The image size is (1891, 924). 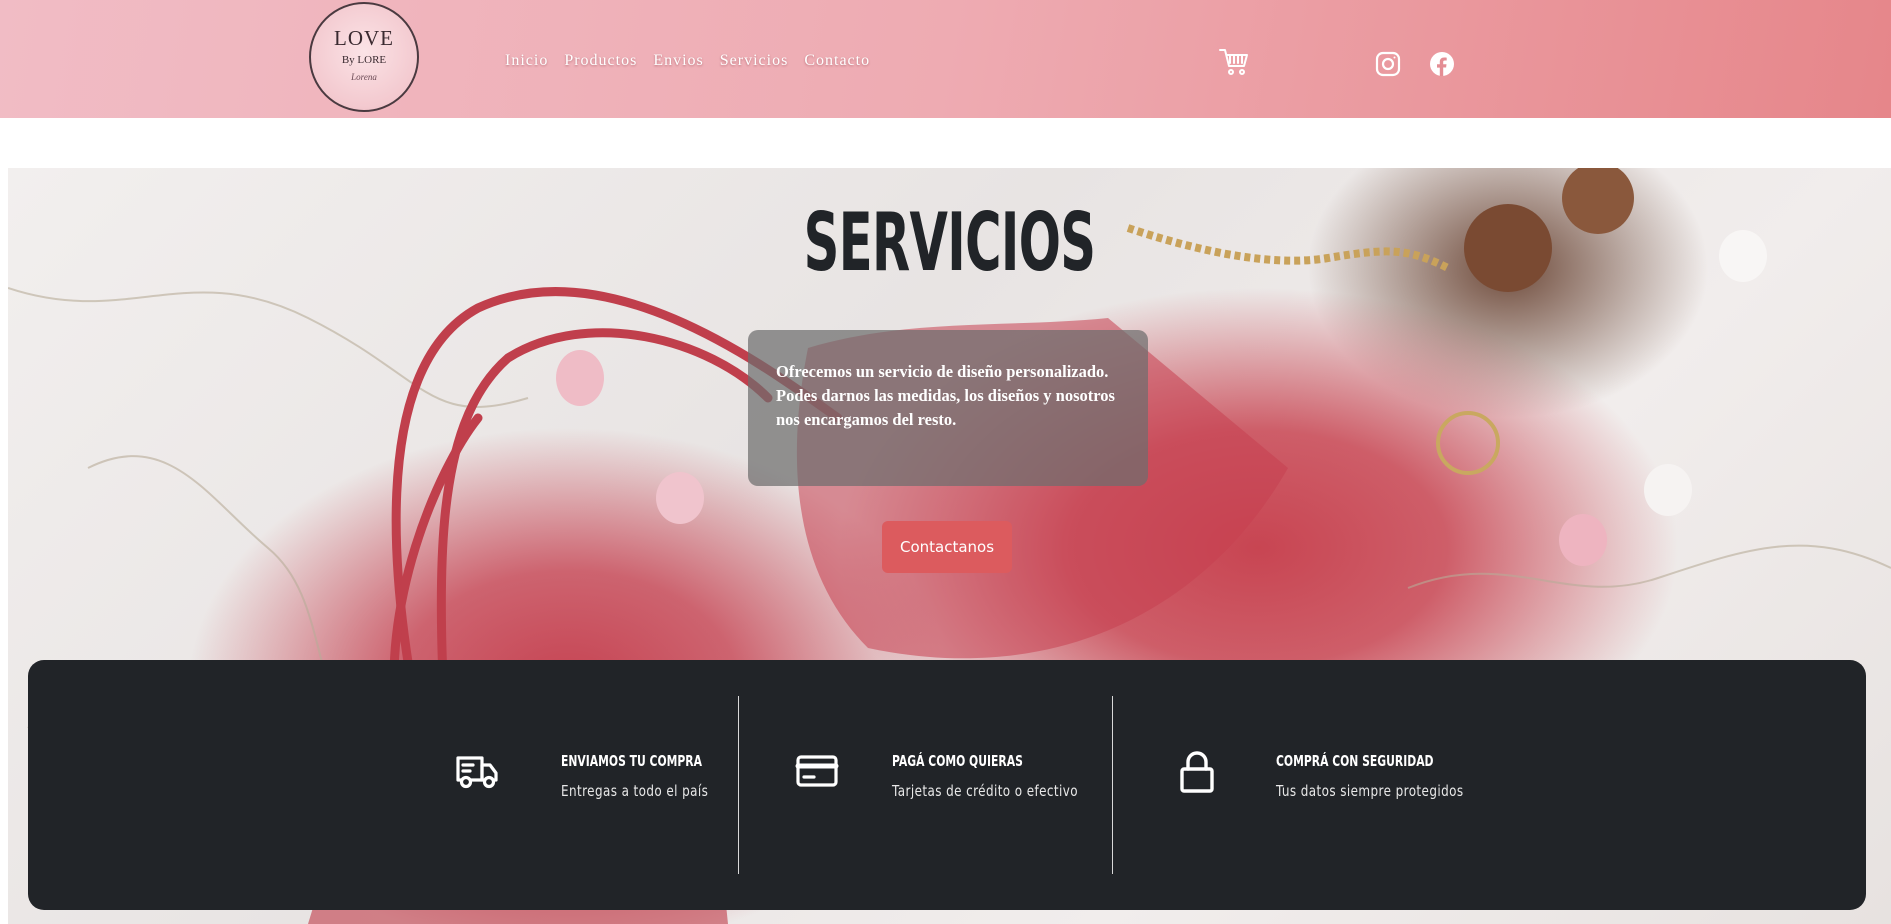 I want to click on brand-logo: LOVE By LORE Lorena, so click(x=364, y=57).